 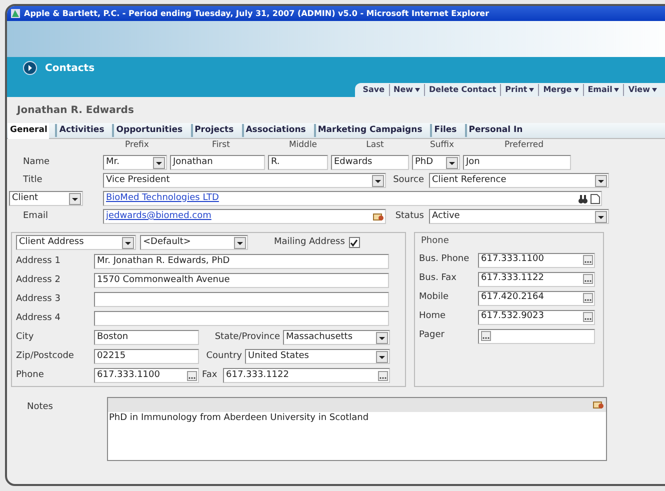 What do you see at coordinates (45, 356) in the screenshot?
I see `field-label: Zip/Postcode` at bounding box center [45, 356].